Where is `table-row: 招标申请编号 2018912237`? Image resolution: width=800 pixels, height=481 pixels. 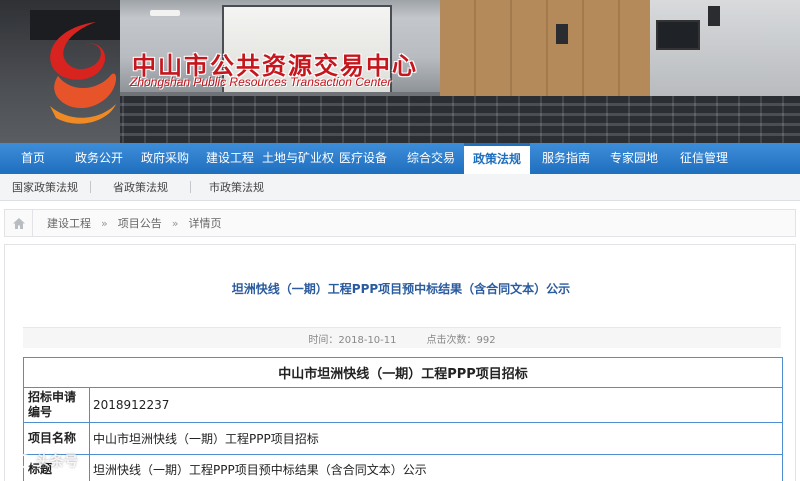 table-row: 招标申请编号 2018912237 is located at coordinates (403, 405).